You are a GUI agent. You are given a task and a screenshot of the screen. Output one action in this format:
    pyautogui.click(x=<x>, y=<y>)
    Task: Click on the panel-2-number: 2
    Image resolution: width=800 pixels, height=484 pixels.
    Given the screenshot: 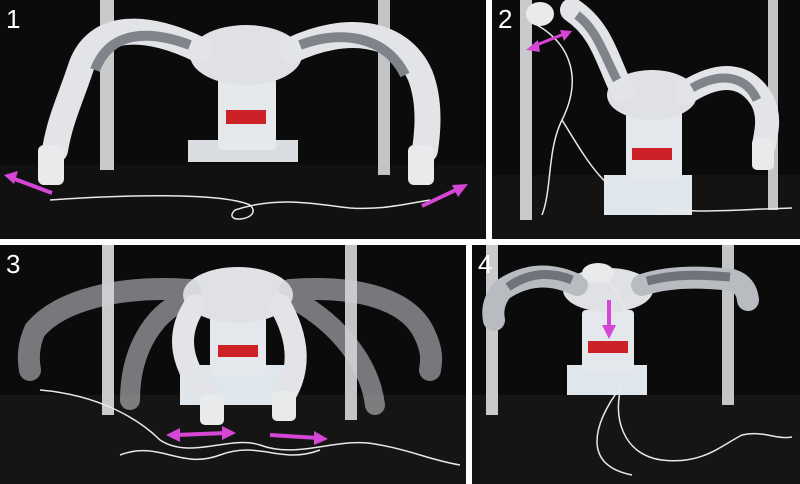 What is the action you would take?
    pyautogui.click(x=505, y=19)
    